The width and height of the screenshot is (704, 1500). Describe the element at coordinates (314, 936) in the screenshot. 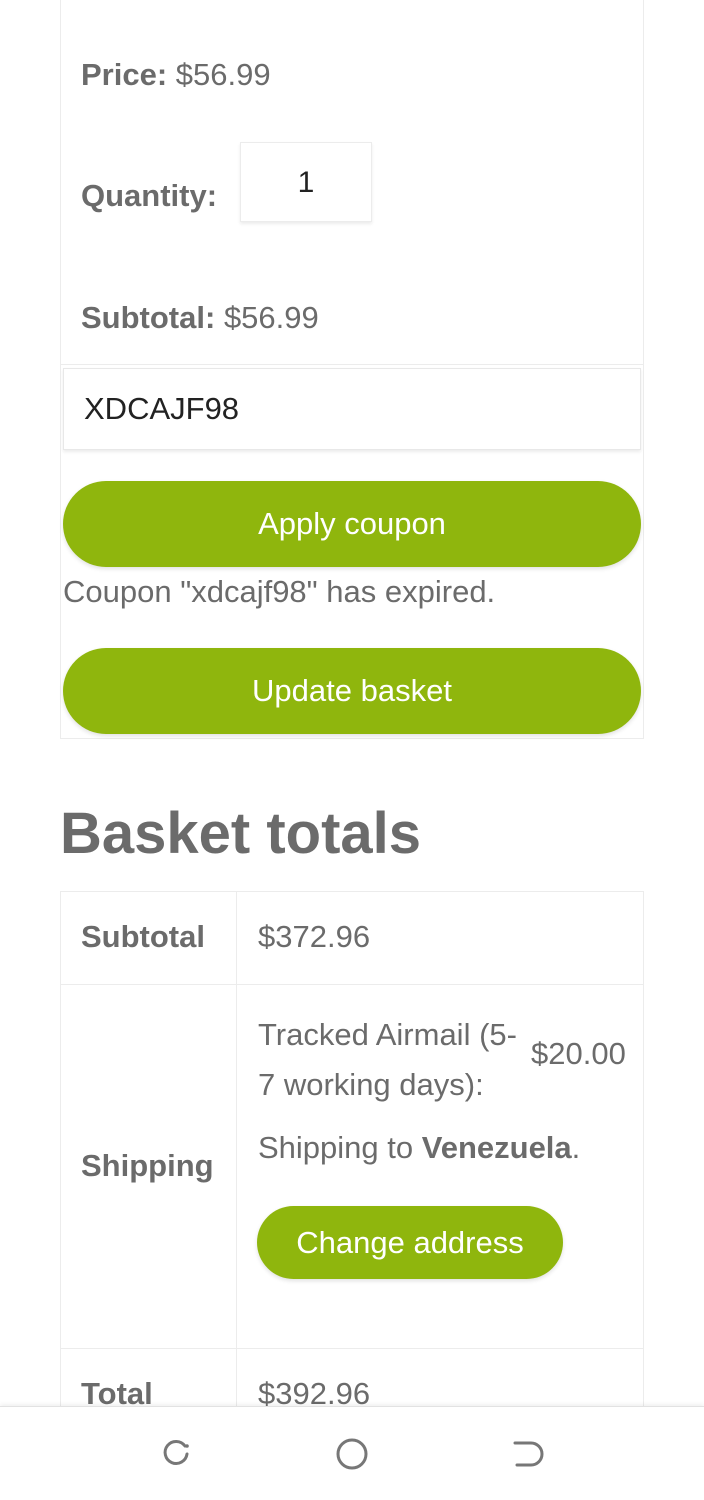

I see `totals-subtotal-value: $372.96` at that location.